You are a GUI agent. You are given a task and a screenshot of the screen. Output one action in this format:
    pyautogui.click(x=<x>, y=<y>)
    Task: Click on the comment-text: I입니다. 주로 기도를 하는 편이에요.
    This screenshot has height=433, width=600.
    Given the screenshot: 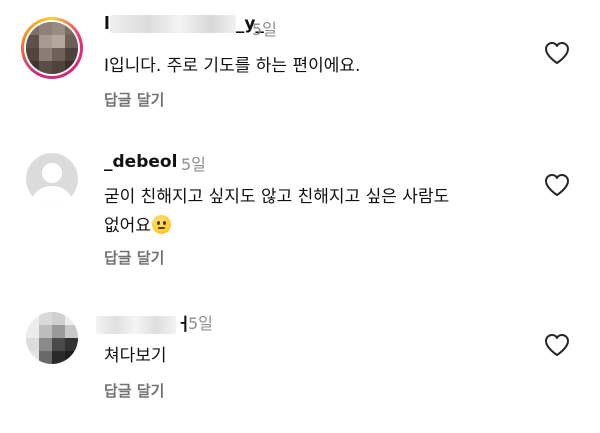 What is the action you would take?
    pyautogui.click(x=232, y=66)
    